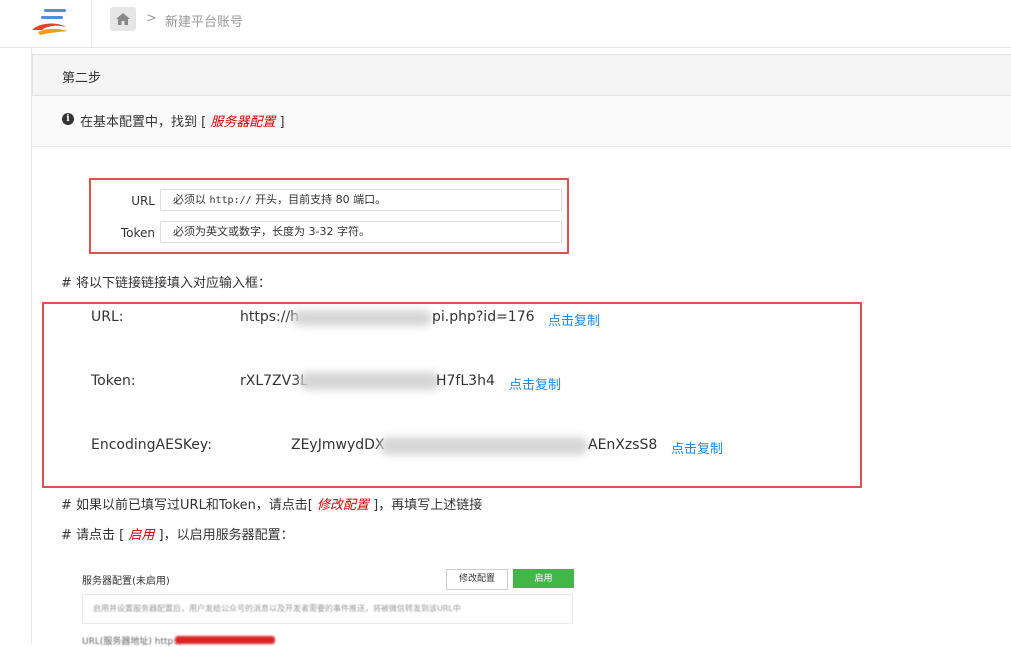 The height and width of the screenshot is (647, 1011). I want to click on server-config-title: 服务器配置(未启用), so click(126, 581).